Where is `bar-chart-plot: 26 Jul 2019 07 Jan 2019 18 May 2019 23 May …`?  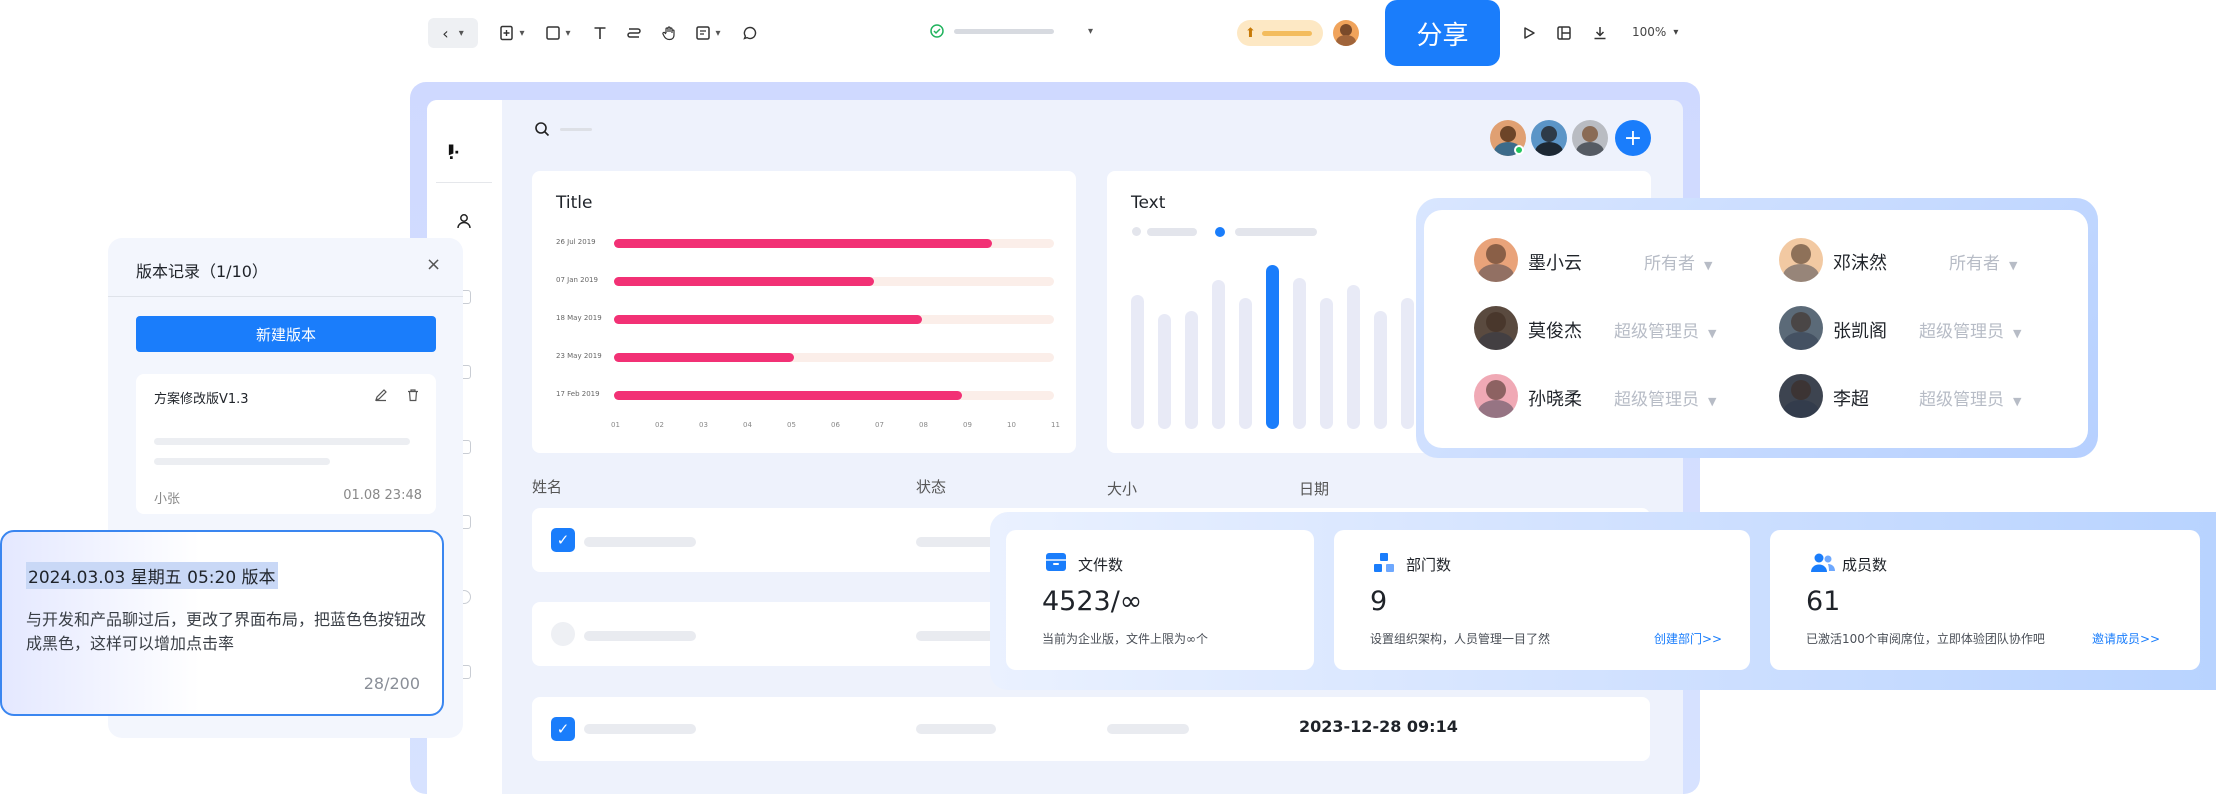
bar-chart-plot: 26 Jul 2019 07 Jan 2019 18 May 2019 23 May … is located at coordinates (804, 312).